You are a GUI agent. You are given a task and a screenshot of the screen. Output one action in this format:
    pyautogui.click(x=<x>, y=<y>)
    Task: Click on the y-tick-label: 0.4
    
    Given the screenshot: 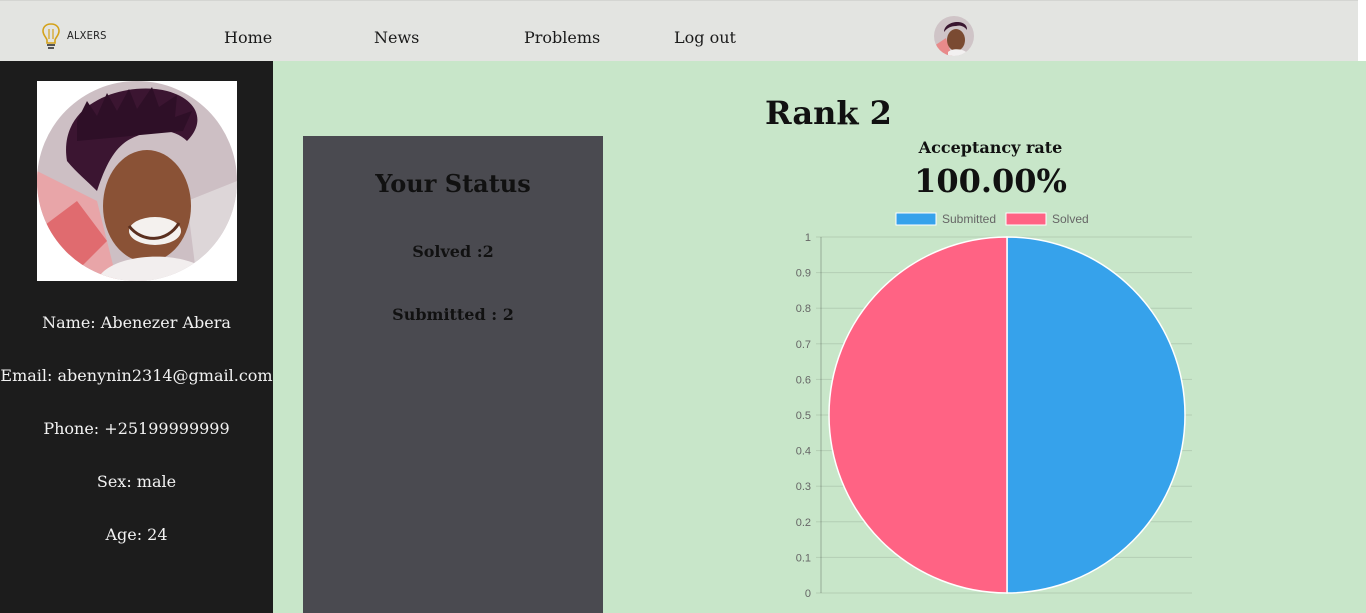 What is the action you would take?
    pyautogui.click(x=803, y=452)
    